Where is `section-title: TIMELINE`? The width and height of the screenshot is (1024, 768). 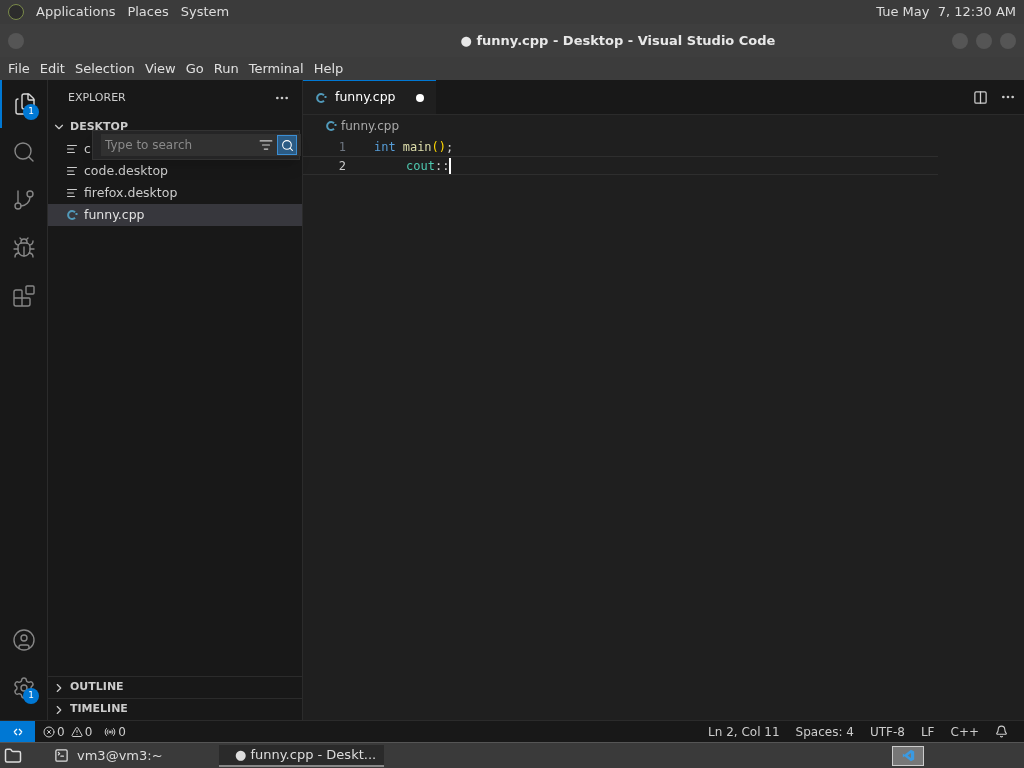
section-title: TIMELINE is located at coordinates (99, 709).